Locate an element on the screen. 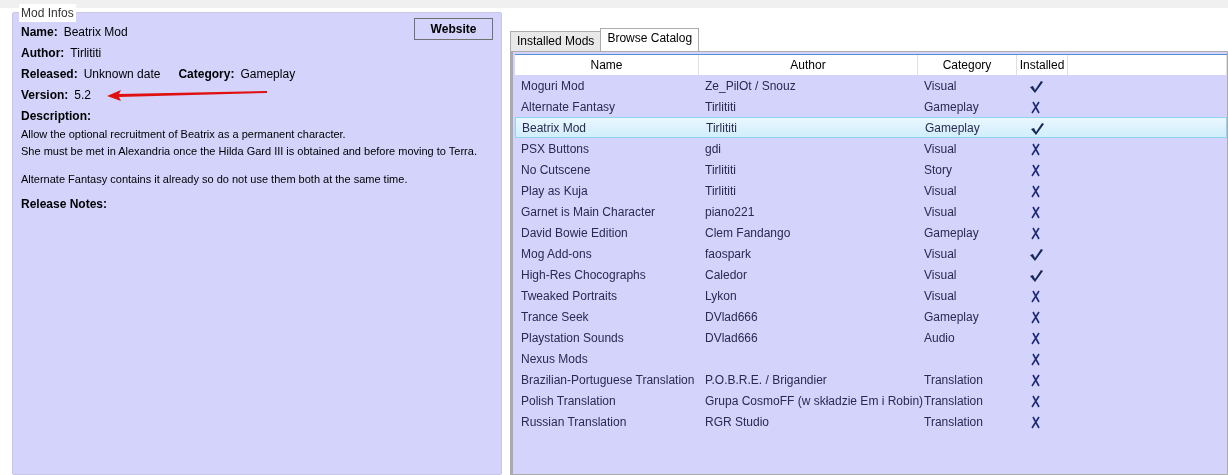 This screenshot has width=1228, height=475. field-value: Unknown date is located at coordinates (122, 74).